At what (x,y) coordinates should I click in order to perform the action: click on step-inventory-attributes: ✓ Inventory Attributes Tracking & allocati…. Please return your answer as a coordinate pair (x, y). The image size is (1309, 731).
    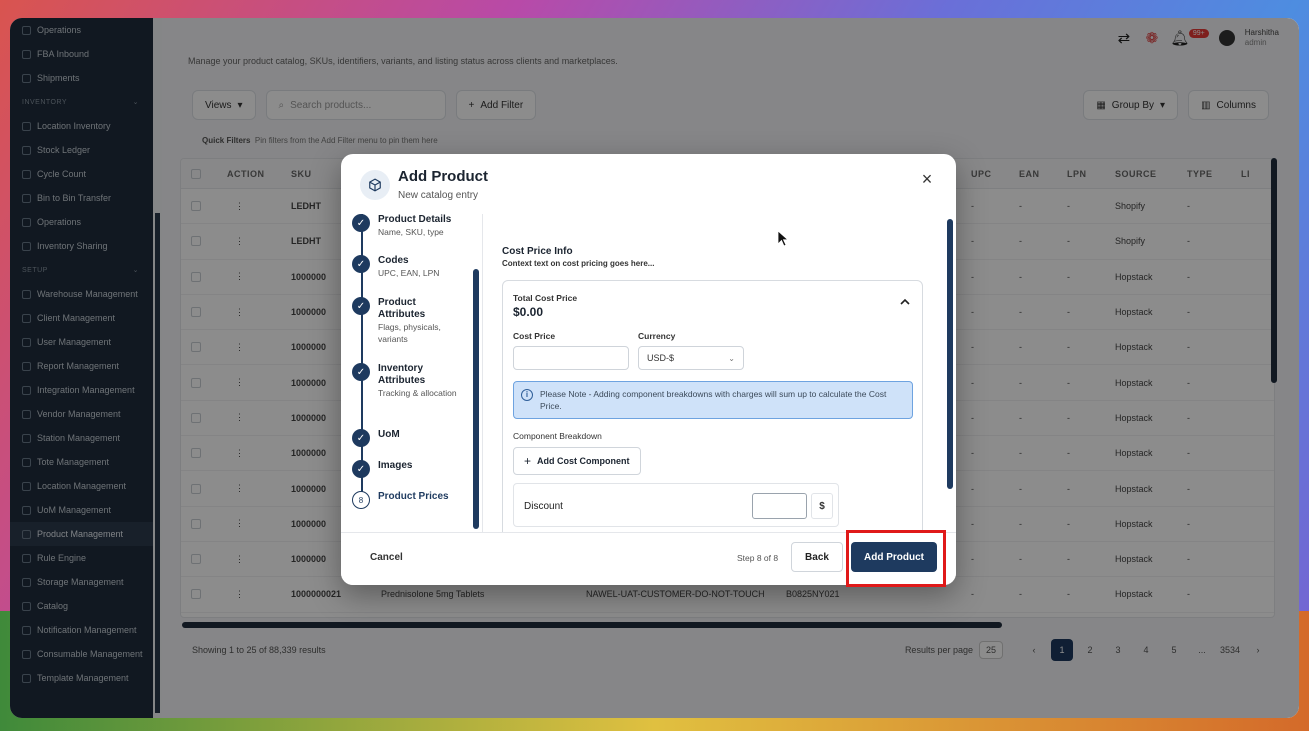
    Looking at the image, I should click on (405, 381).